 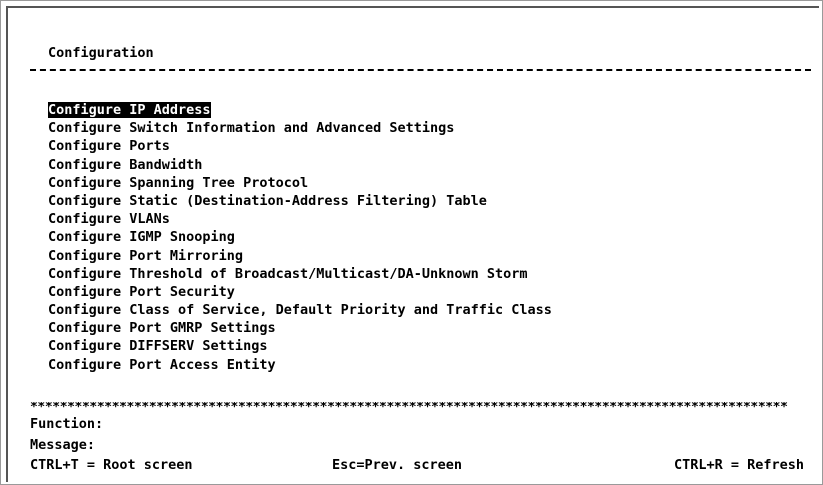 What do you see at coordinates (129, 110) in the screenshot?
I see `menu-item-label: Configure IP Address` at bounding box center [129, 110].